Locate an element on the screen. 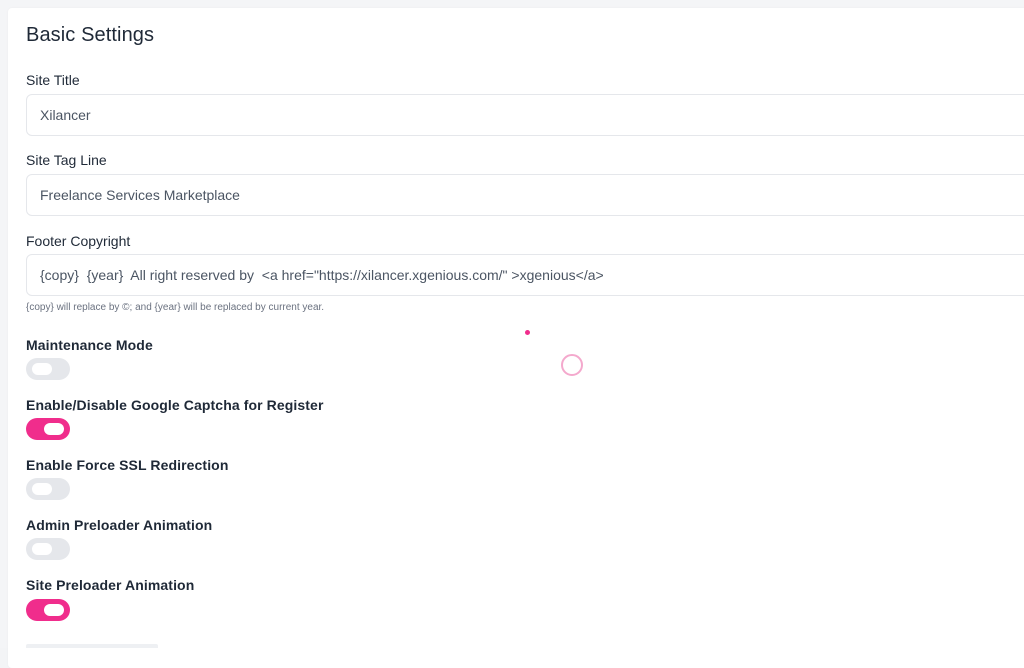  maintenance-mode-toggle is located at coordinates (48, 369).